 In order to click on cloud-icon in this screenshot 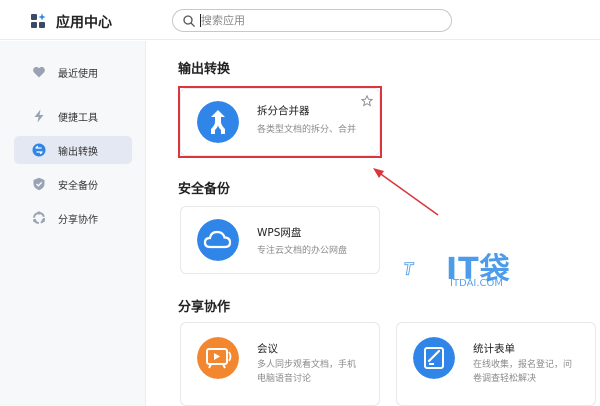, I will do `click(218, 240)`.